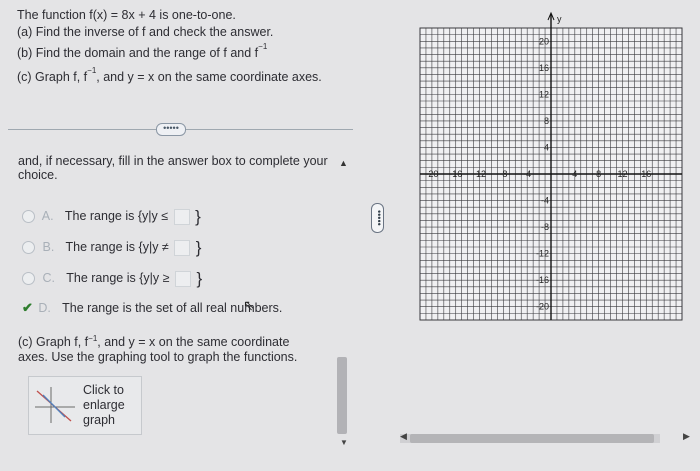 Image resolution: width=700 pixels, height=471 pixels. What do you see at coordinates (55, 405) in the screenshot?
I see `graph-thumbnail-icon` at bounding box center [55, 405].